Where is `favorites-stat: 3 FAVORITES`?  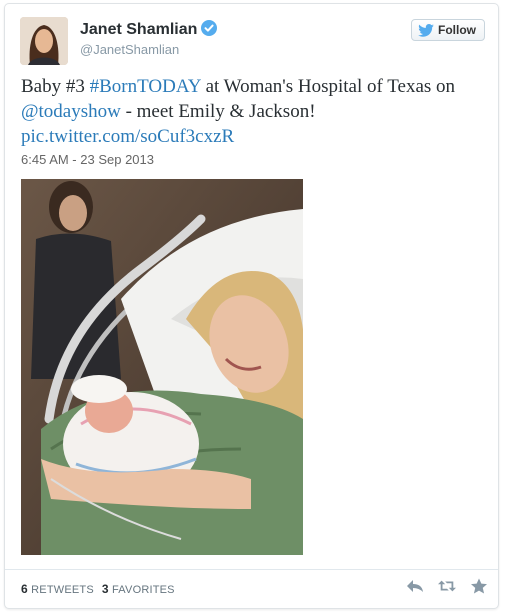
favorites-stat: 3 FAVORITES is located at coordinates (138, 589).